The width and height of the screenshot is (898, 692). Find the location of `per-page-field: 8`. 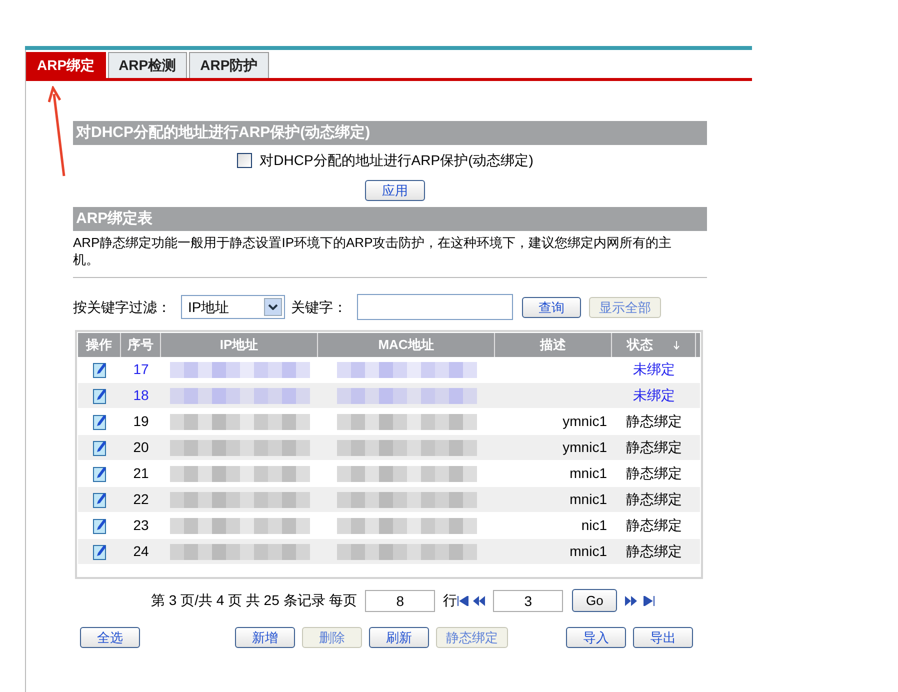

per-page-field: 8 is located at coordinates (400, 601).